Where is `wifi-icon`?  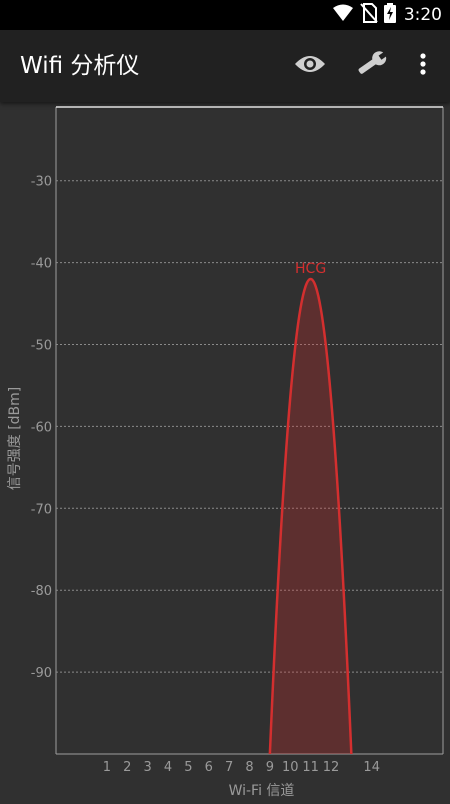 wifi-icon is located at coordinates (343, 15).